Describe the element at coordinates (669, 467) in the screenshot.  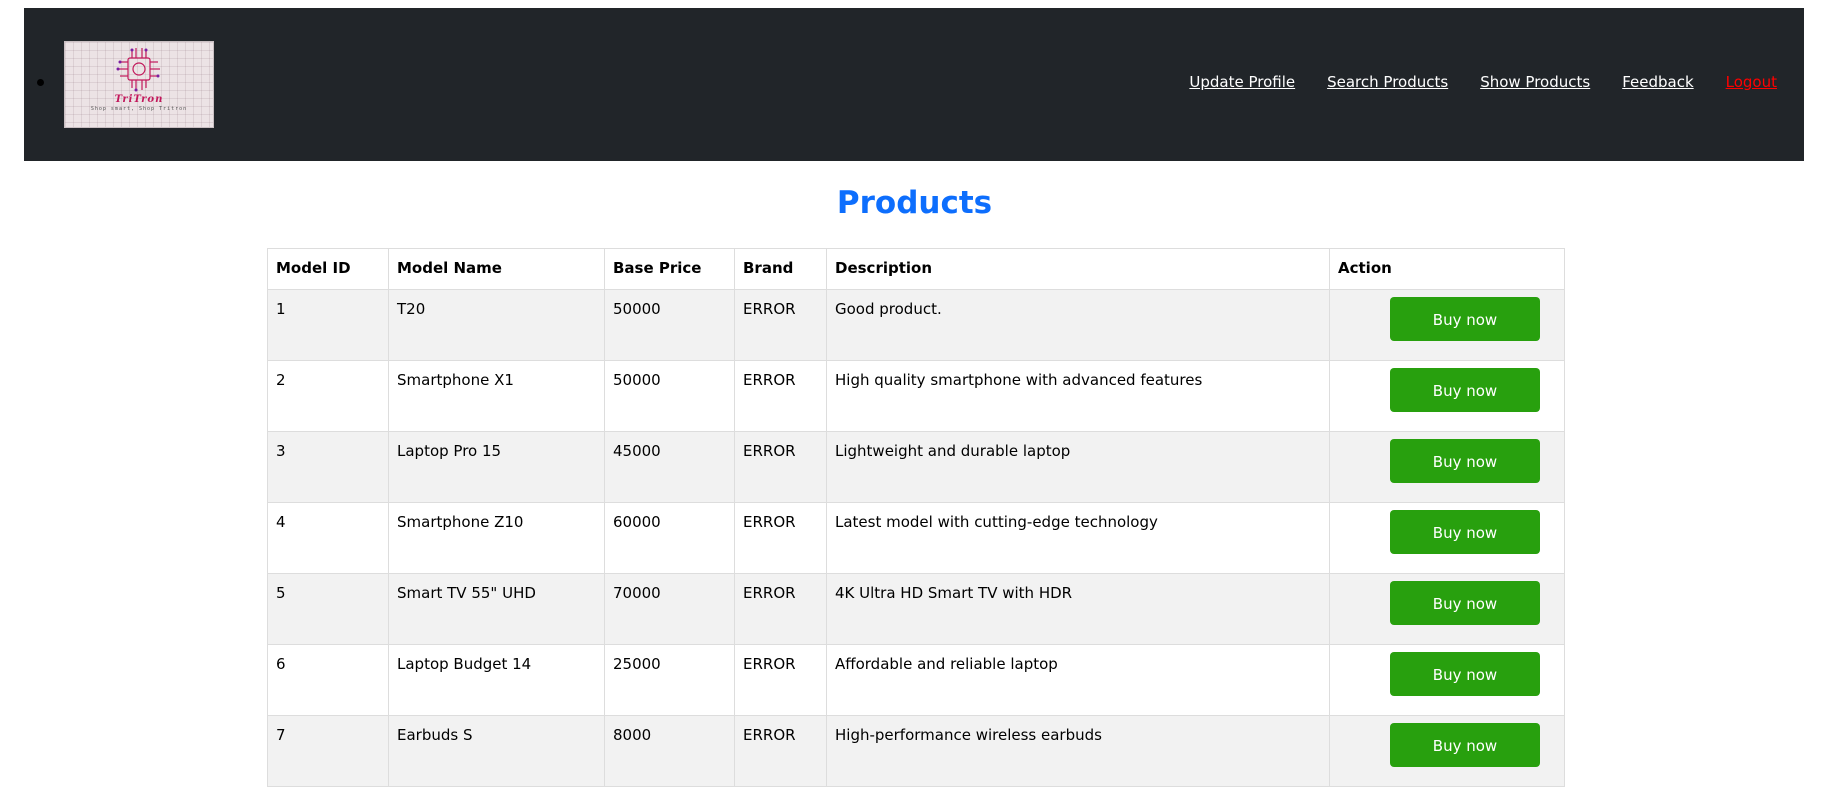
I see `cell-base-price: 45000` at that location.